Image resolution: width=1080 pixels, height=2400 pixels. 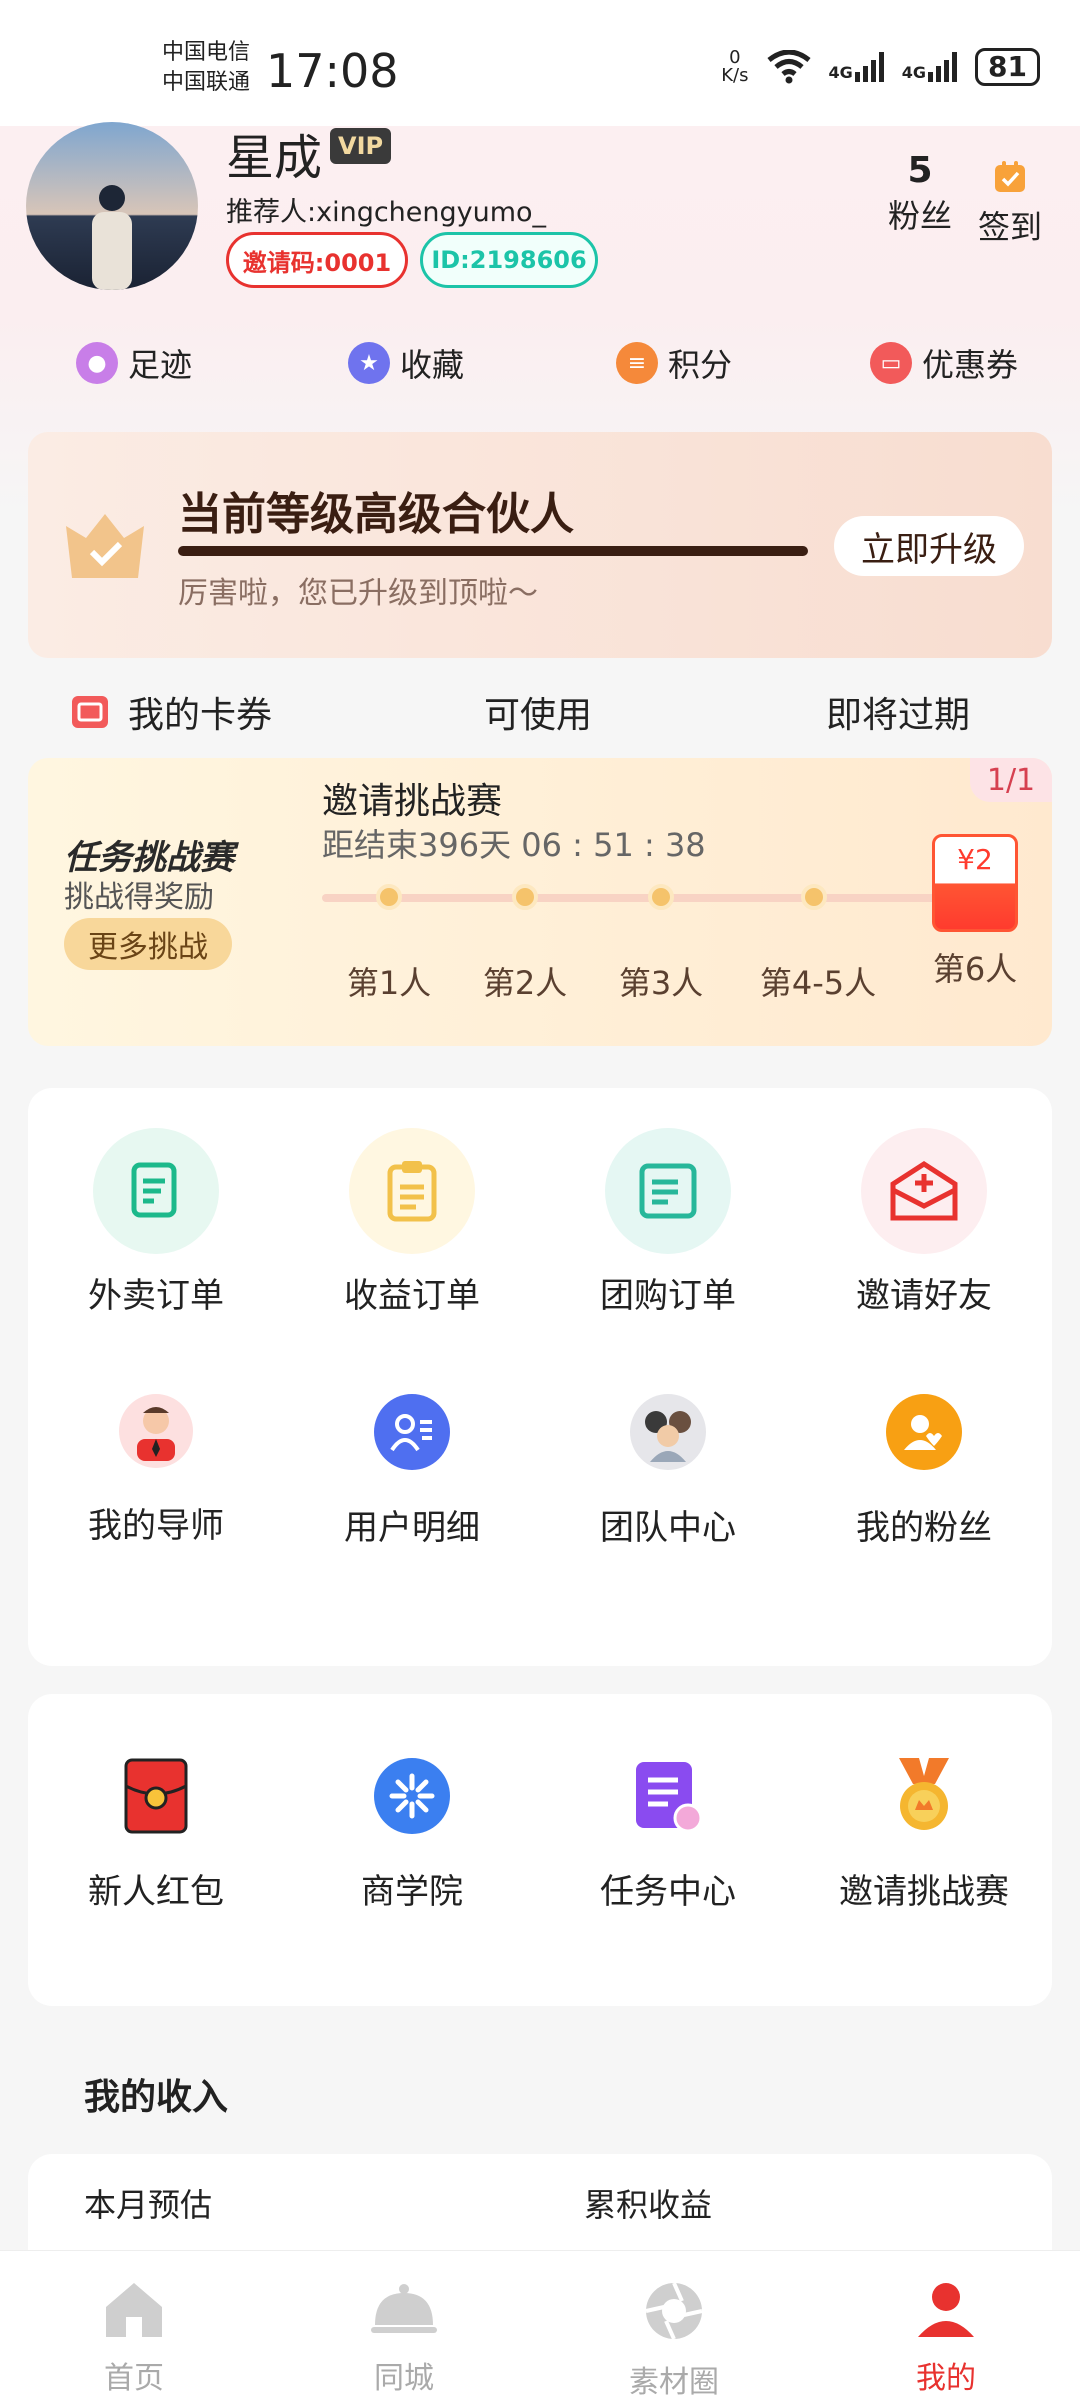 I want to click on takeout-order-icon, so click(x=156, y=1191).